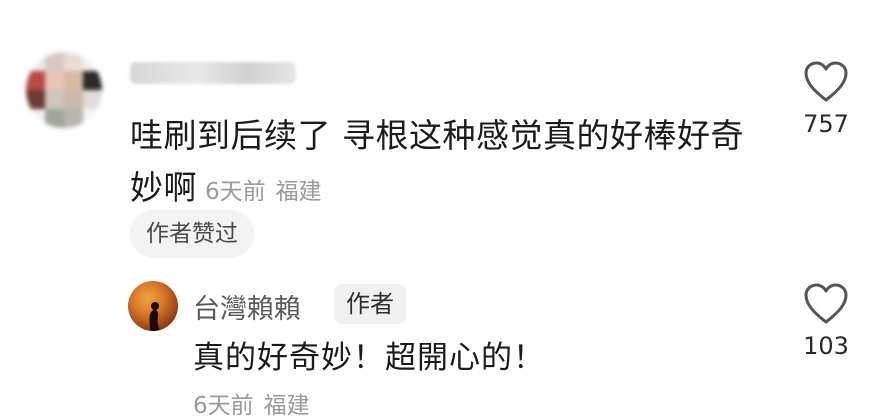 This screenshot has width=880, height=420. I want to click on comment-time: 6天前, so click(235, 192).